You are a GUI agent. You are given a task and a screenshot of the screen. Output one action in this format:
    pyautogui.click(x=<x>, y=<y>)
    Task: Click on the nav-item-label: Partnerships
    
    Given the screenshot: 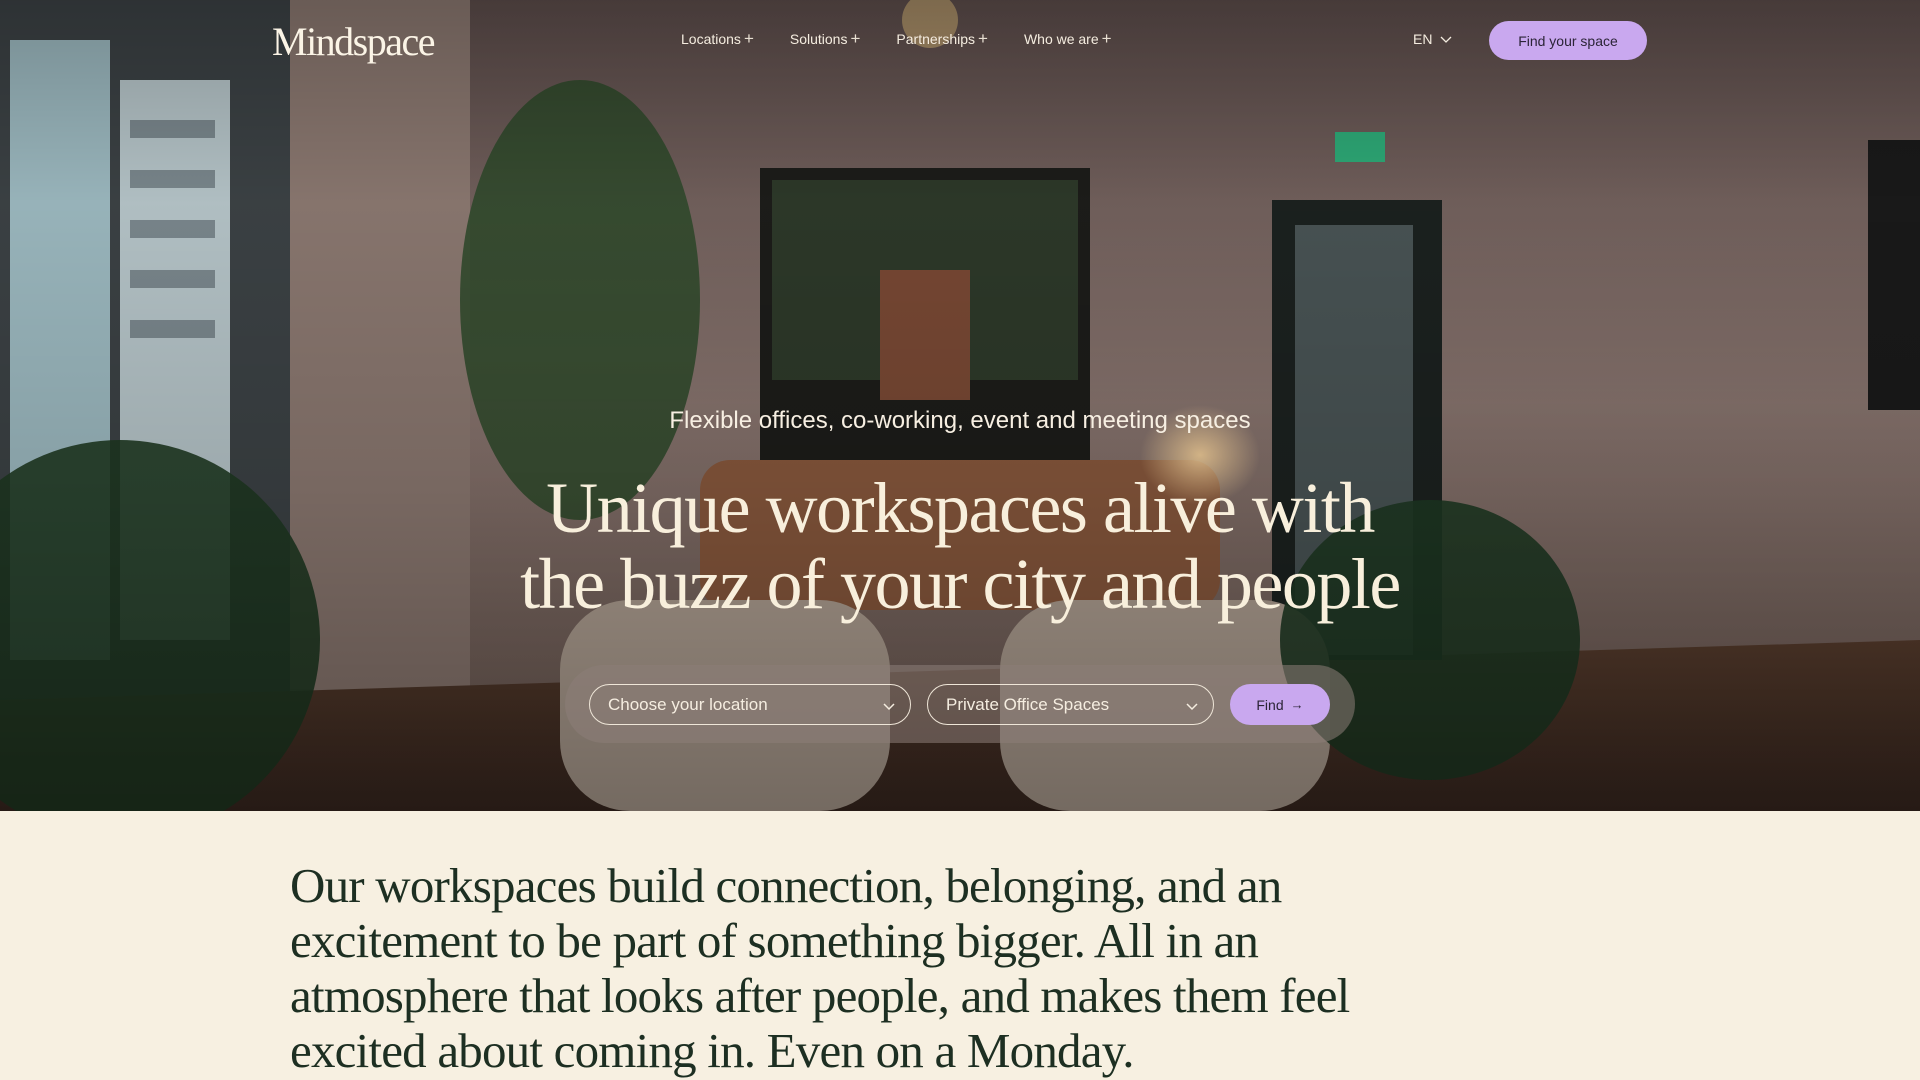 What is the action you would take?
    pyautogui.click(x=935, y=38)
    